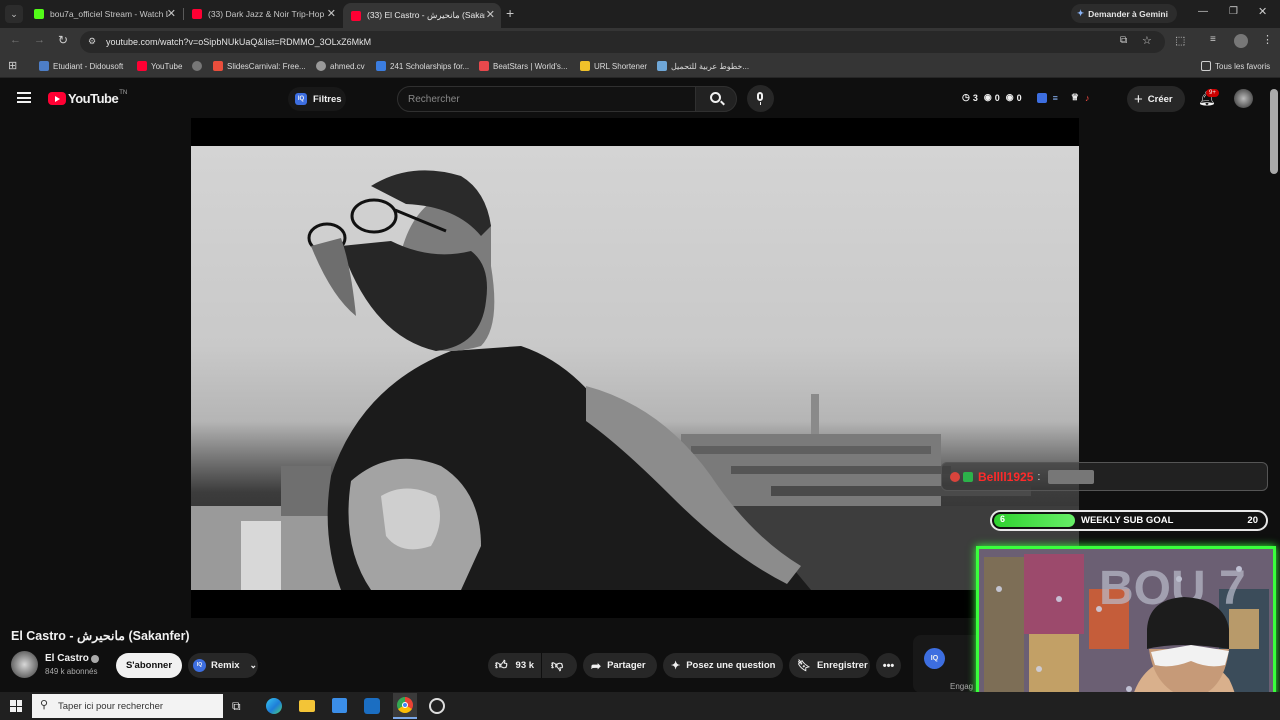  Describe the element at coordinates (347, 66) in the screenshot. I see `bookmark-label: ahmed.cv` at that location.